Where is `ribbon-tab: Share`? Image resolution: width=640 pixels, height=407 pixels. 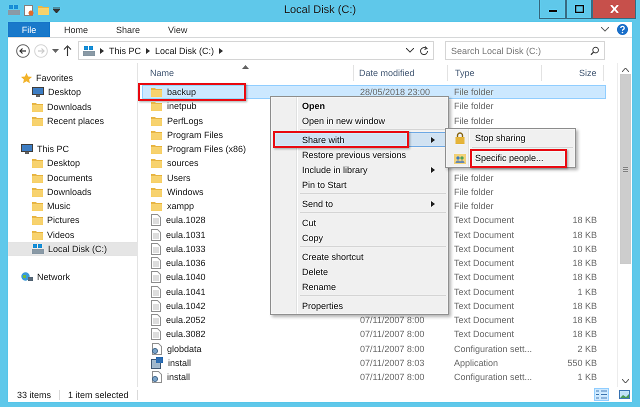
ribbon-tab: Share is located at coordinates (128, 29).